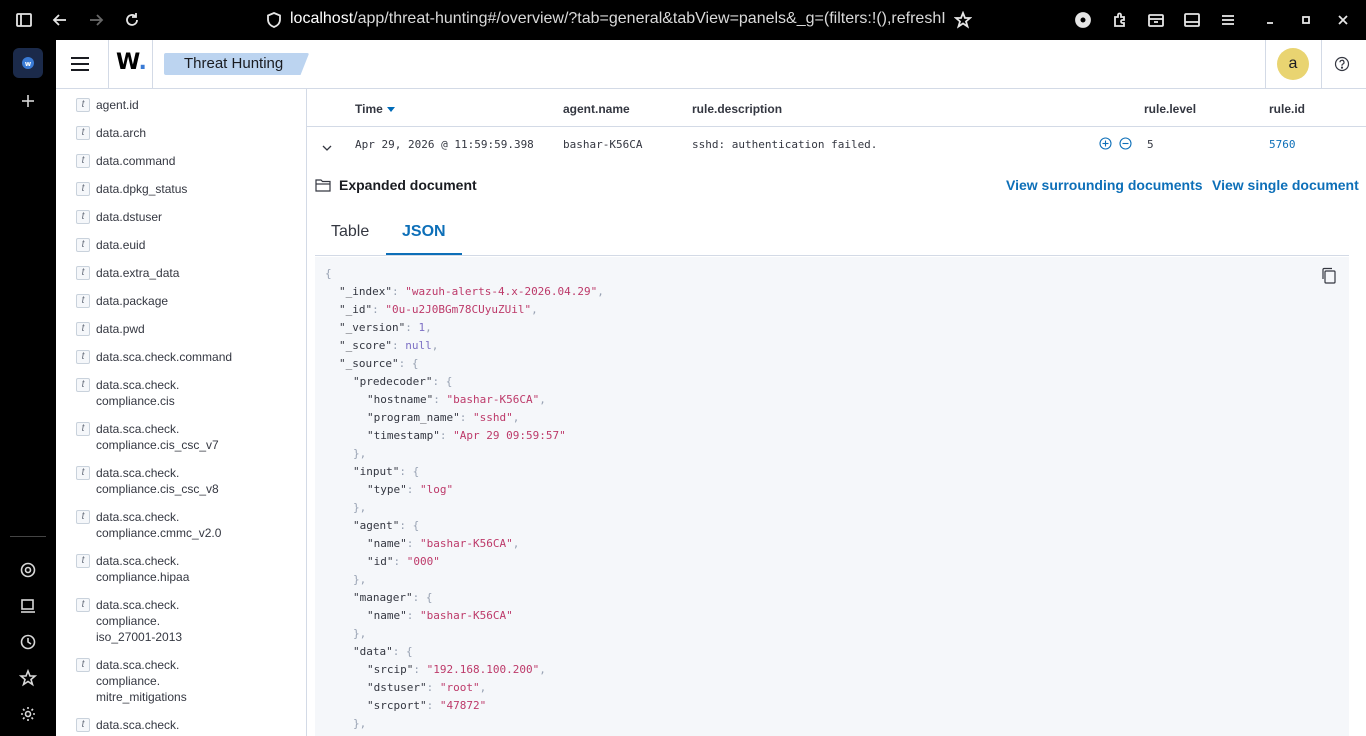  Describe the element at coordinates (603, 144) in the screenshot. I see `cell-agent-name: bashar-K56CA` at that location.